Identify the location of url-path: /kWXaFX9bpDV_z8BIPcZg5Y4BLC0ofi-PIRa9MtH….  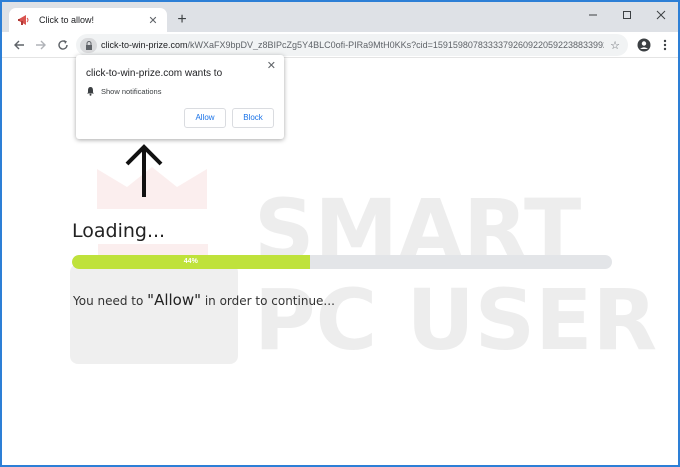
(396, 45).